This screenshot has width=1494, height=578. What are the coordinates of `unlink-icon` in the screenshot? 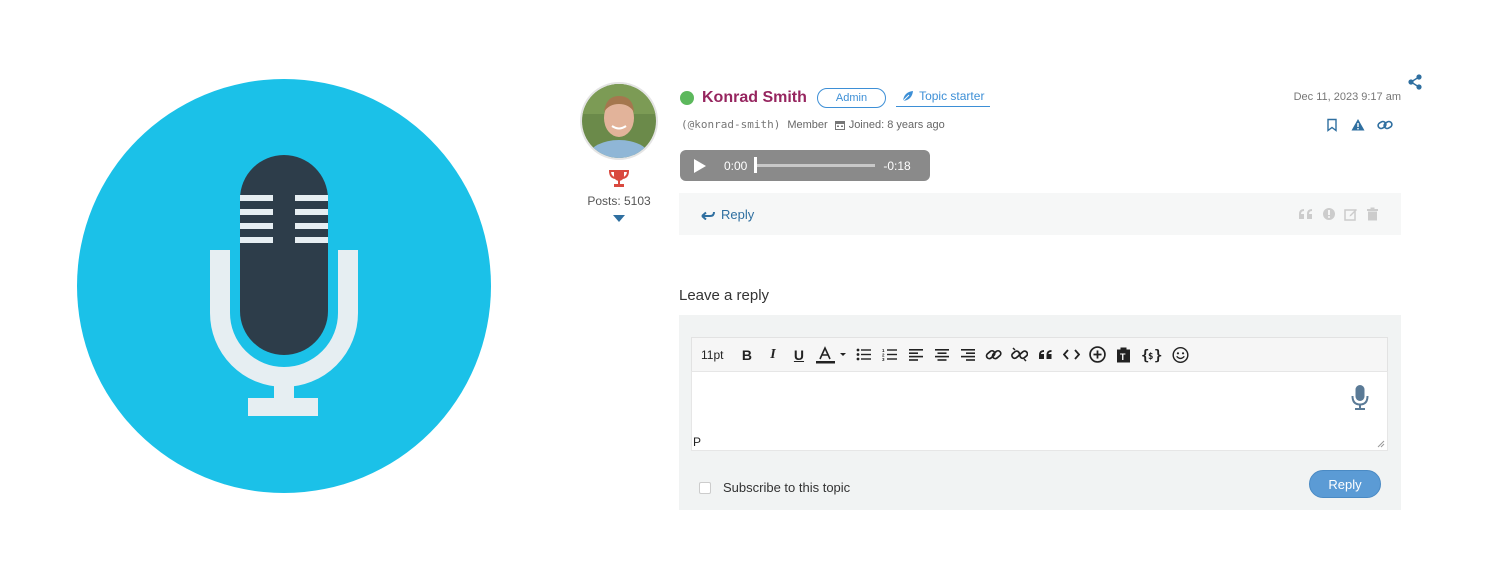 It's located at (1020, 355).